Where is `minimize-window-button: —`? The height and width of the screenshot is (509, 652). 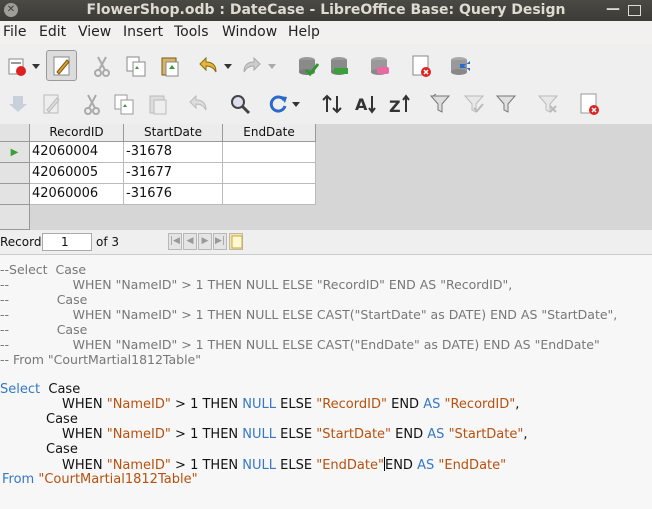 minimize-window-button: — is located at coordinates (613, 9).